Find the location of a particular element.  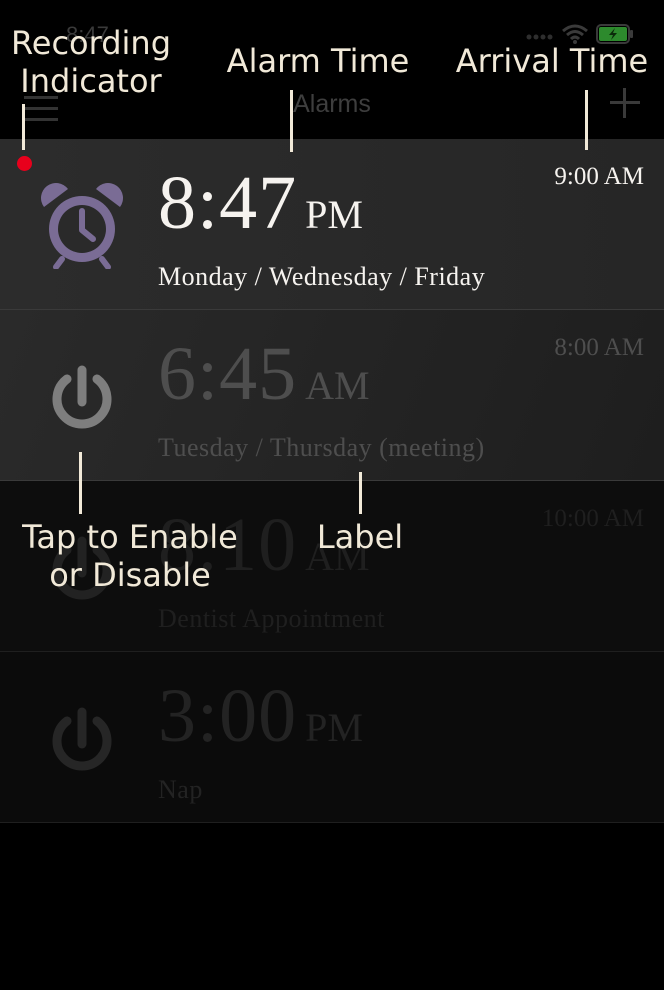

annotation-label: Label is located at coordinates (360, 537).